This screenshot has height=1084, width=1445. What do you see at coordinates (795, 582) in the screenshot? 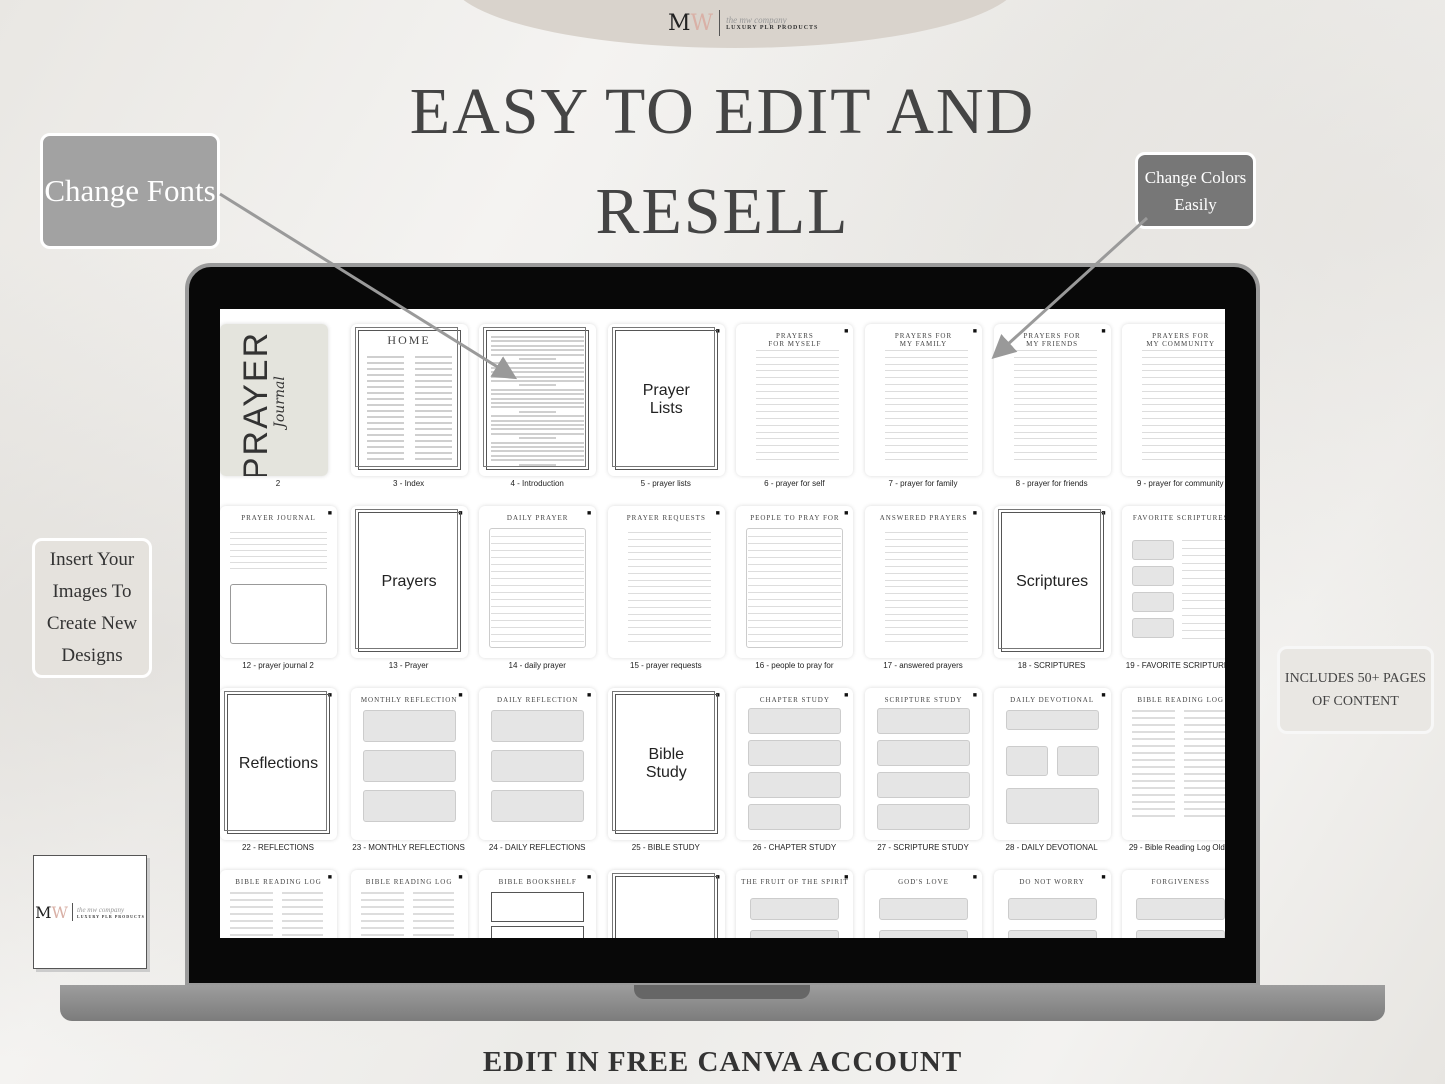
I see `page-thumbnail: ■ PEOPLE TO PRAY FOR` at bounding box center [795, 582].